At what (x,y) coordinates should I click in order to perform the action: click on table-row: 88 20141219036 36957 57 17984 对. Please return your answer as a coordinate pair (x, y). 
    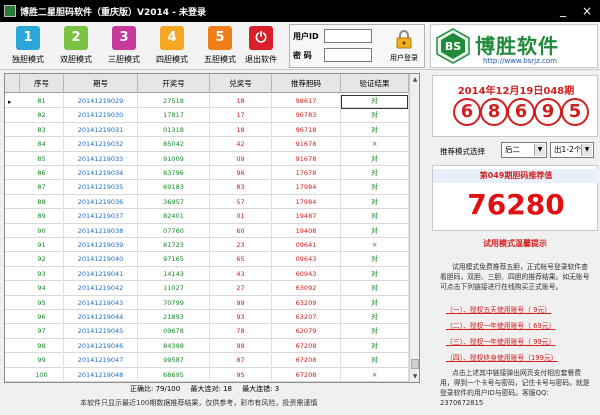
    Looking at the image, I should click on (207, 202).